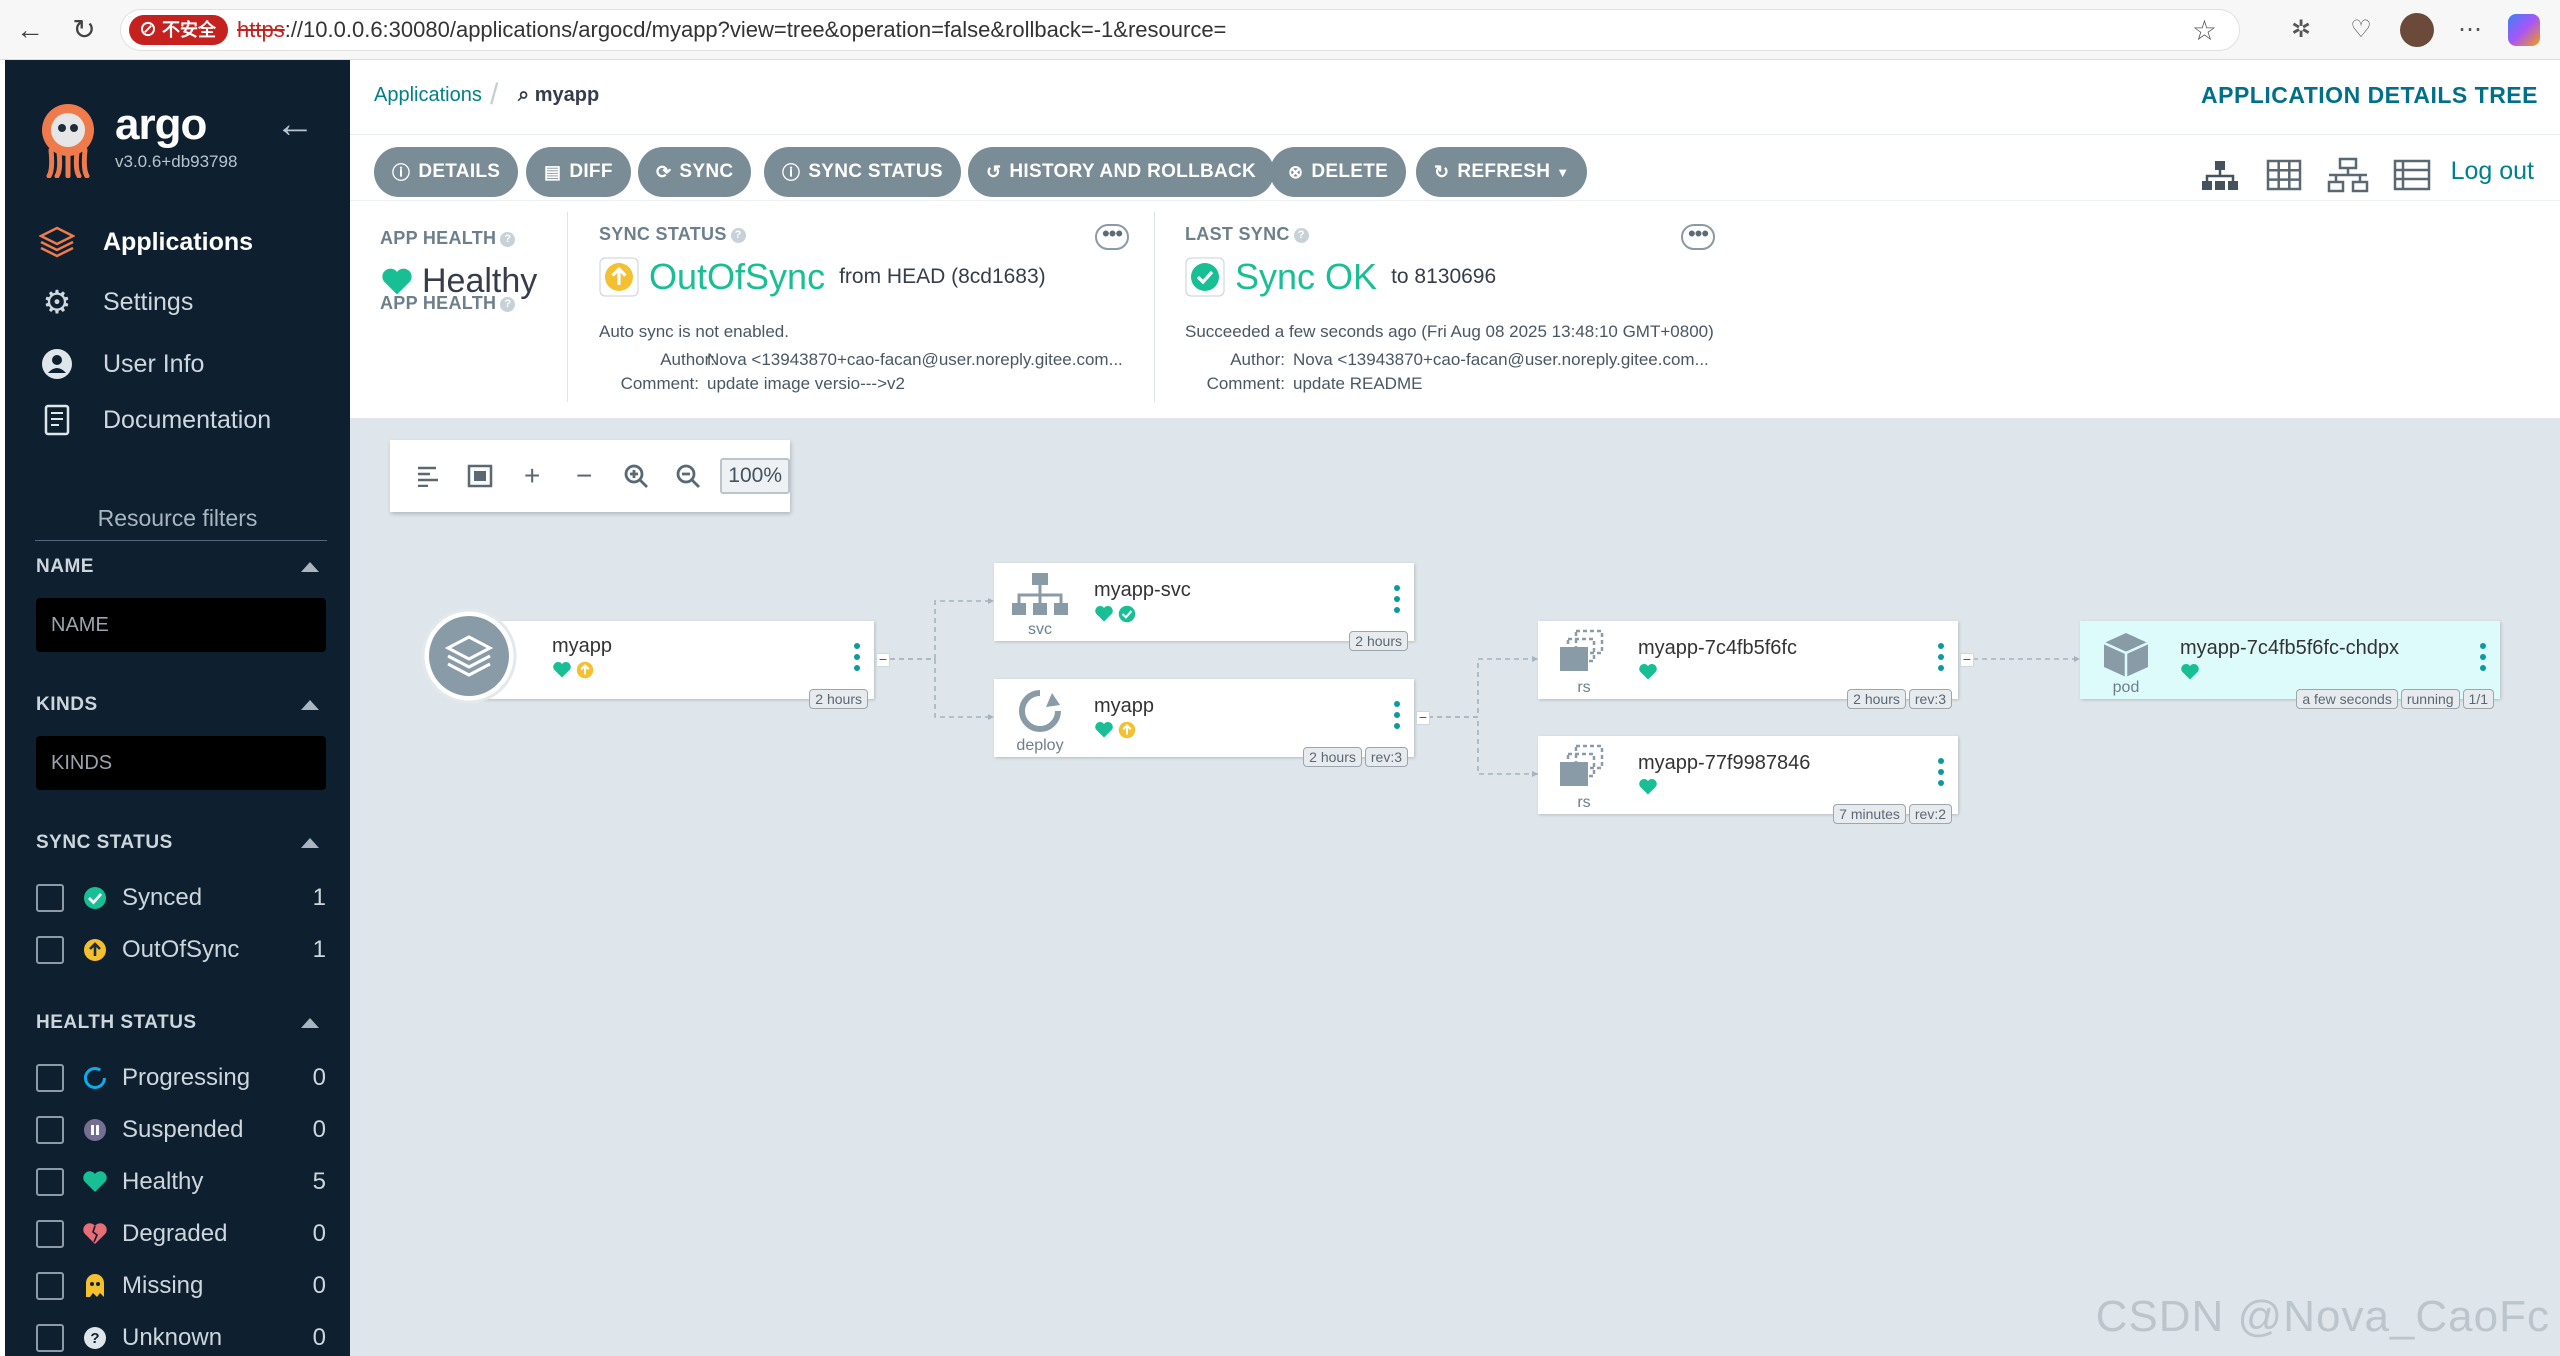  What do you see at coordinates (688, 476) in the screenshot?
I see `zoom-out-icon` at bounding box center [688, 476].